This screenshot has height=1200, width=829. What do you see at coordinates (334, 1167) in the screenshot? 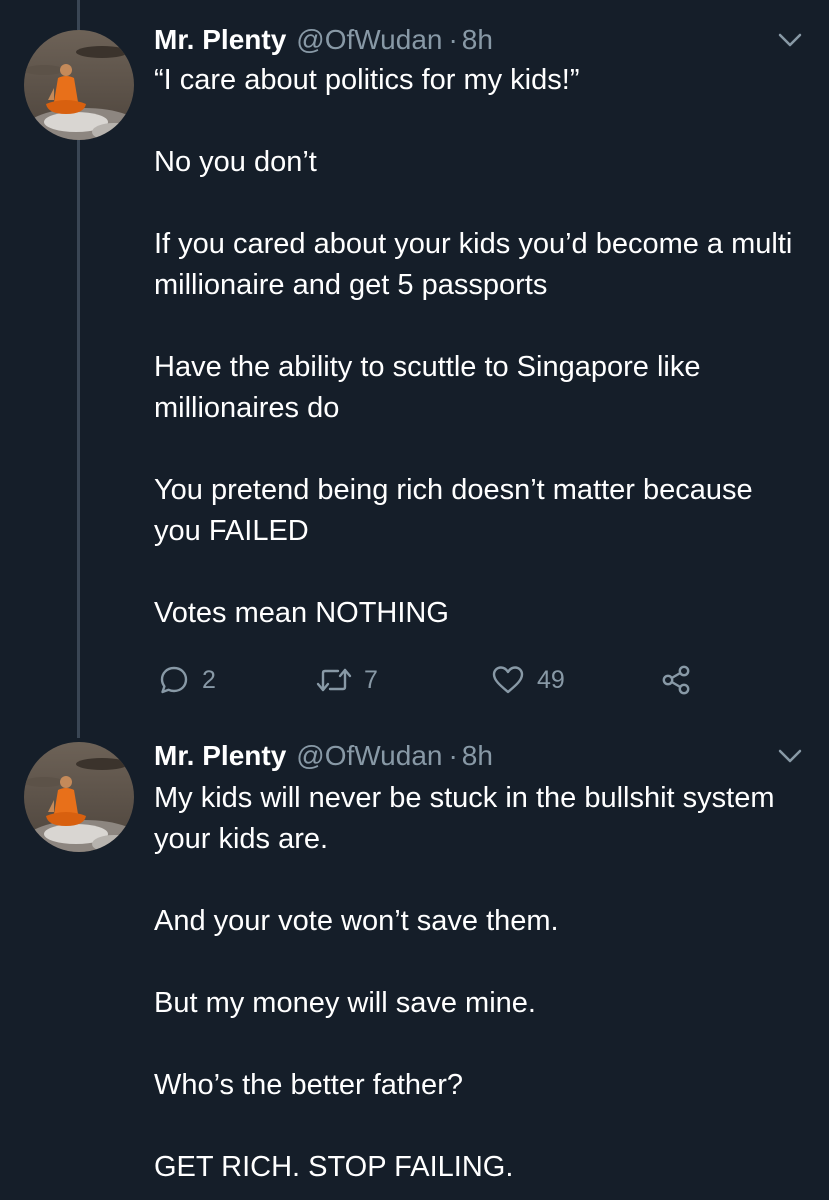
I see `tweet-paragraph: GET RICH. STOP FAILING.` at bounding box center [334, 1167].